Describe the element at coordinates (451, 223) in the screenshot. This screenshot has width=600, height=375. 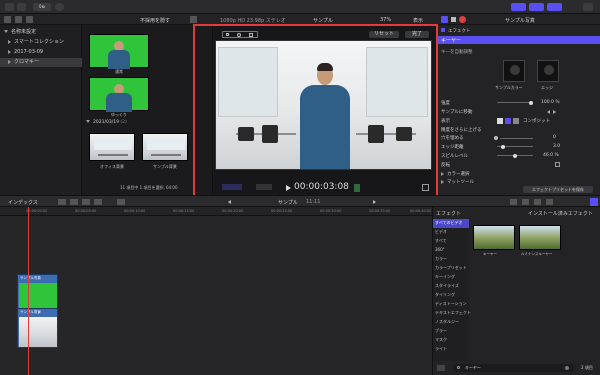
I see `category-all-video: すべてのビデオ` at that location.